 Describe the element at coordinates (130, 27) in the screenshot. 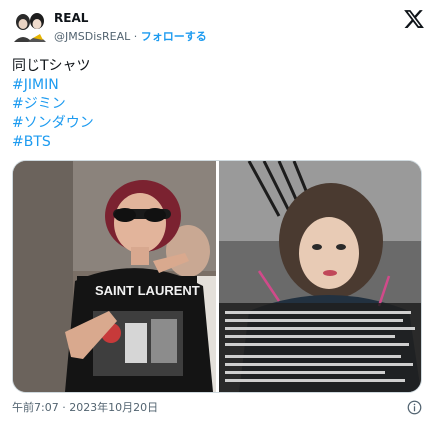

I see `user-info: REAL @JMSDisREAL · フォローする` at that location.